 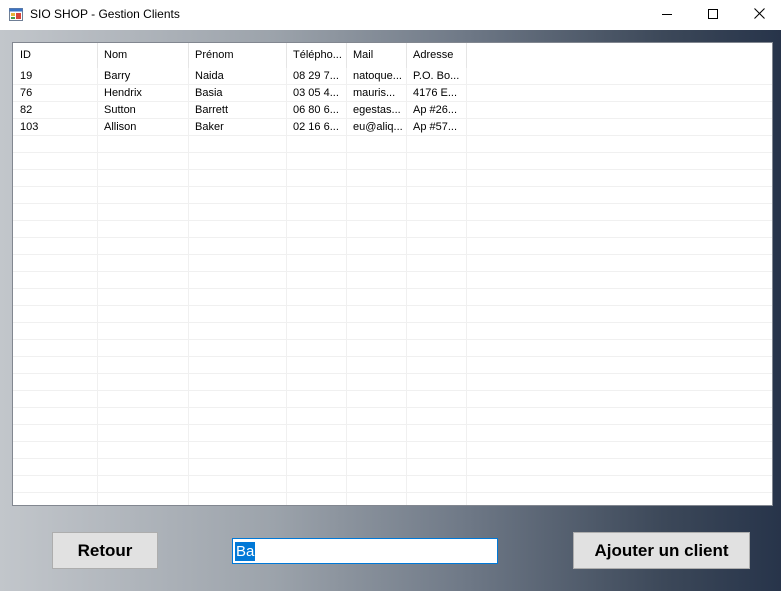 What do you see at coordinates (55, 127) in the screenshot?
I see `table-cell: 103` at bounding box center [55, 127].